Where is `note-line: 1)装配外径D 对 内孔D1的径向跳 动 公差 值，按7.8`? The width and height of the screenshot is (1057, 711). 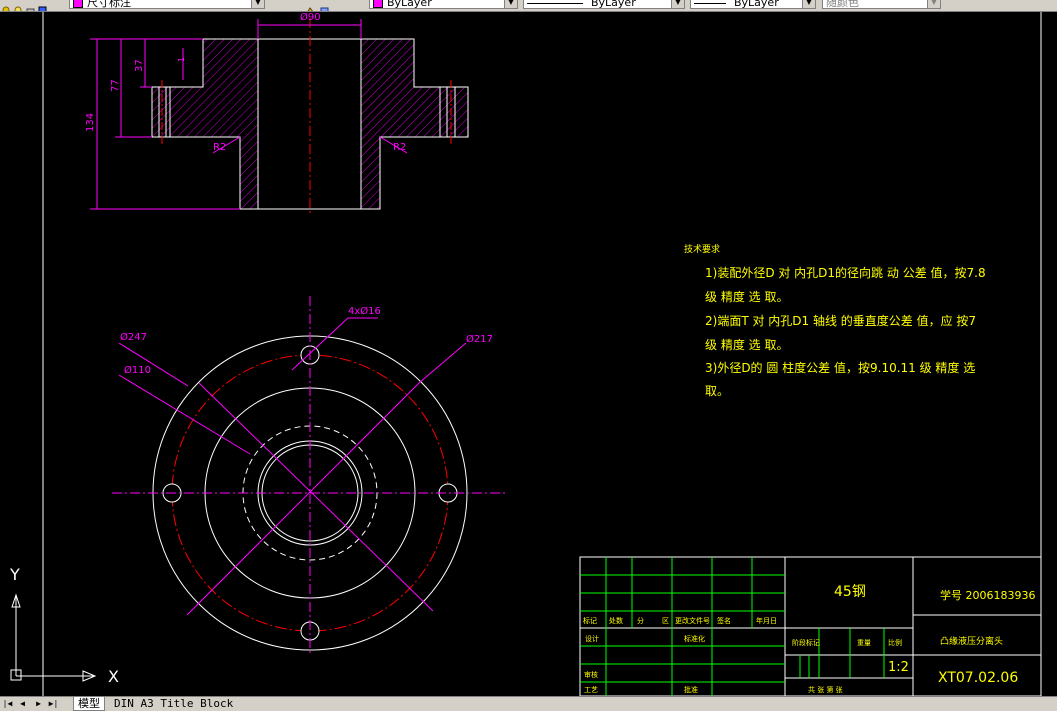
note-line: 1)装配外径D 对 内孔D1的径向跳 动 公差 值，按7.8 is located at coordinates (845, 272).